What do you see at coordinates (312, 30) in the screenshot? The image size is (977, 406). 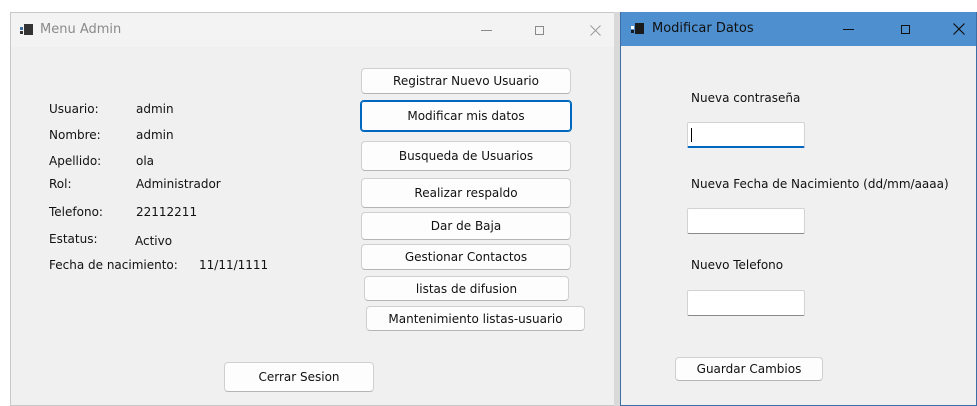 I see `menu-admin-titlebar: Menu Admin` at bounding box center [312, 30].